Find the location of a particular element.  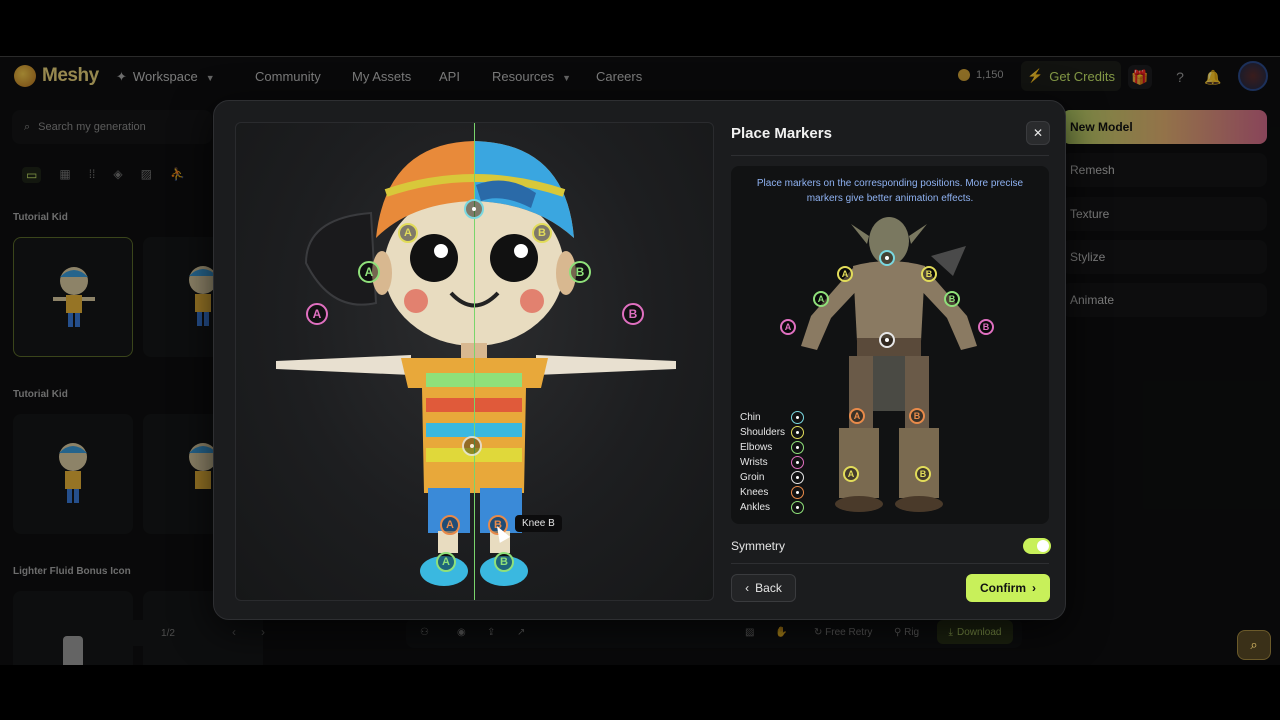

legend-label: Shoulders is located at coordinates (763, 432).